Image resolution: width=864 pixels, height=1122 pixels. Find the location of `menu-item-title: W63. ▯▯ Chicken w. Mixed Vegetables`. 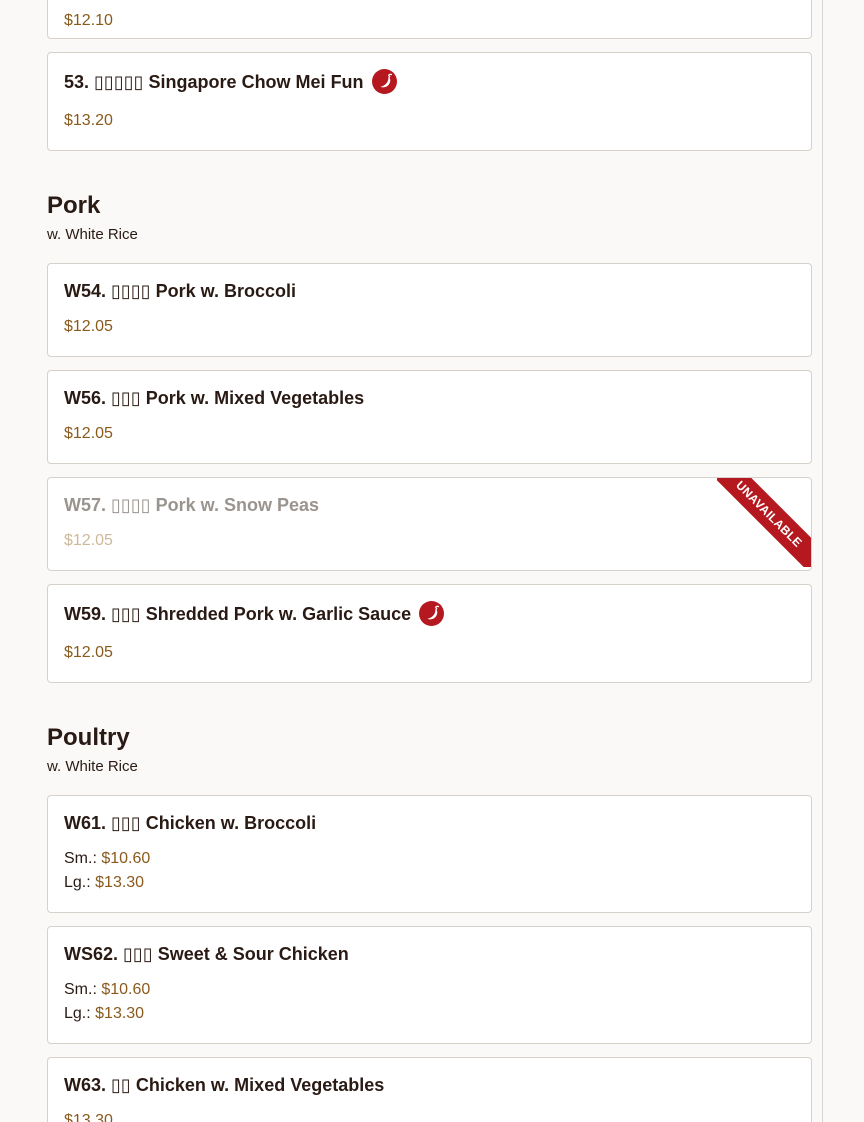

menu-item-title: W63. ▯▯ Chicken w. Mixed Vegetables is located at coordinates (429, 1085).